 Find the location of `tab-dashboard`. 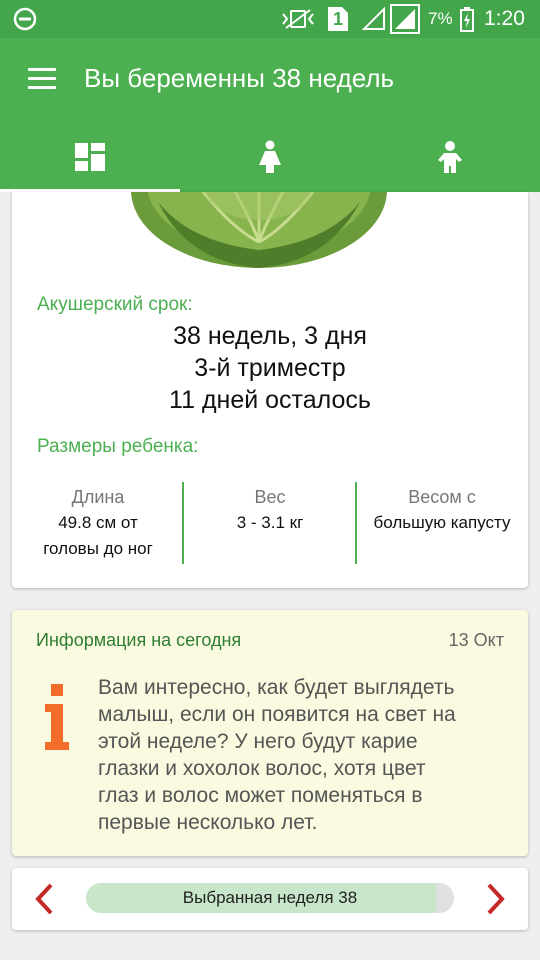

tab-dashboard is located at coordinates (90, 157).